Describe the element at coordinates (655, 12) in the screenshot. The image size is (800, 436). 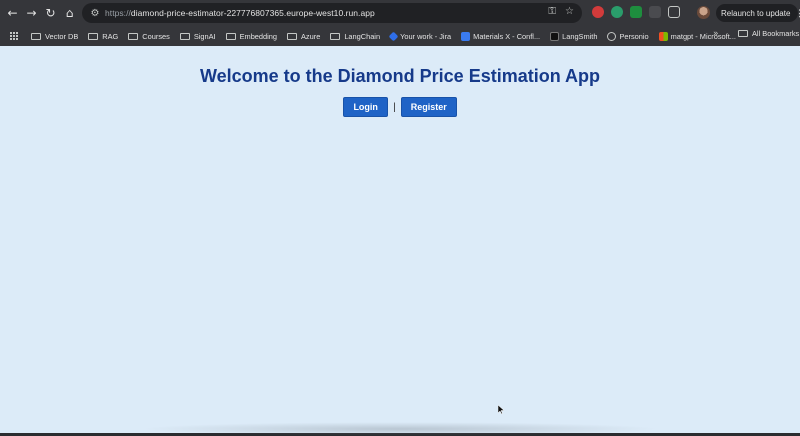
I see `extension-feather-icon` at that location.